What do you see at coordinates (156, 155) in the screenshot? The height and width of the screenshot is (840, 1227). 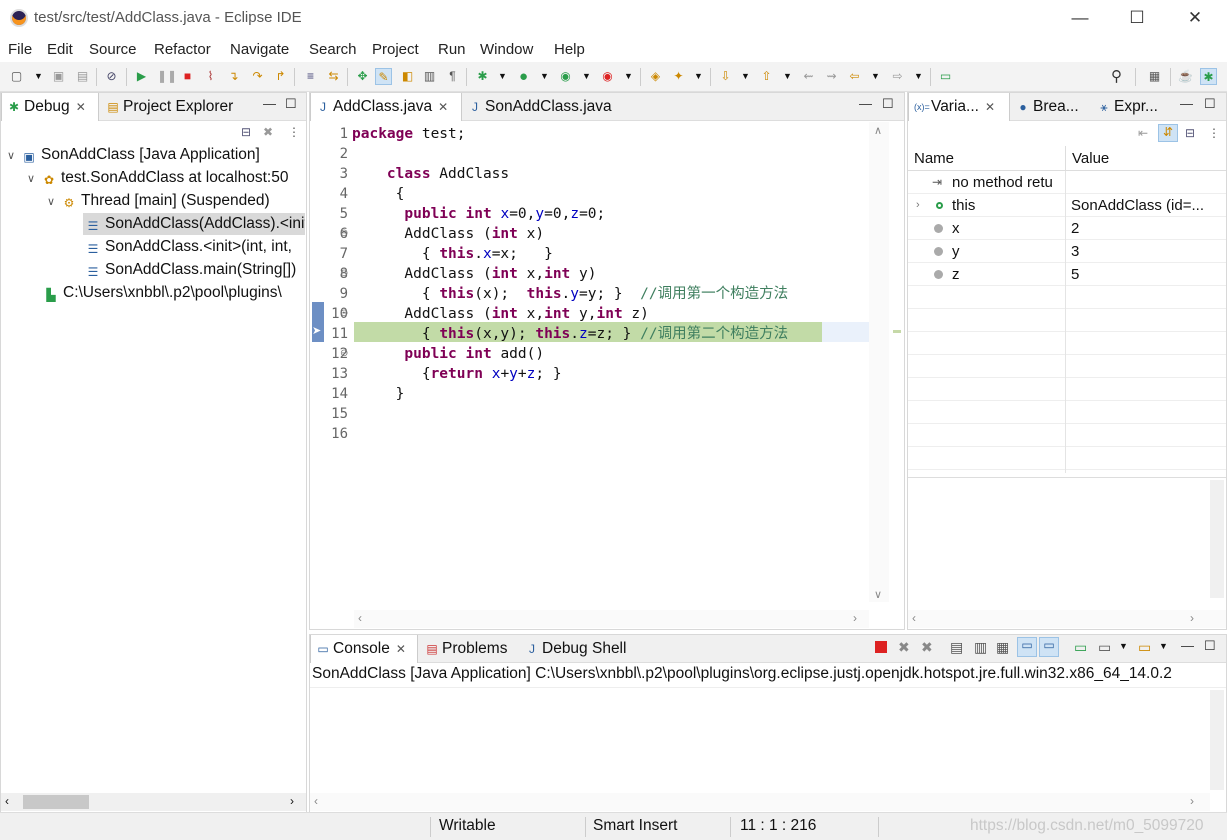 I see `tree-item-app: ∨ ▣ SonAddClass [Java Application]` at bounding box center [156, 155].